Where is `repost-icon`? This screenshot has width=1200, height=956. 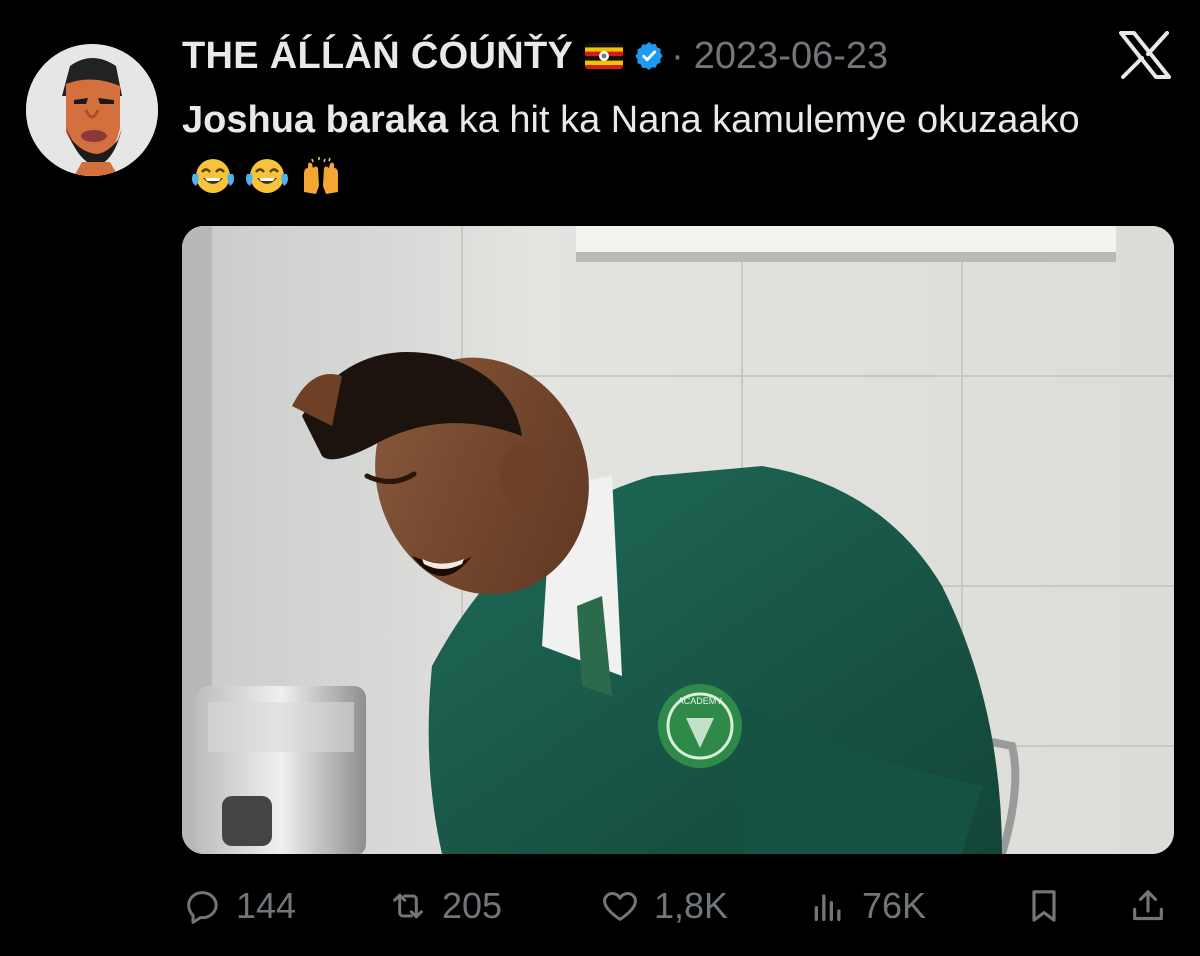
repost-icon is located at coordinates (408, 906).